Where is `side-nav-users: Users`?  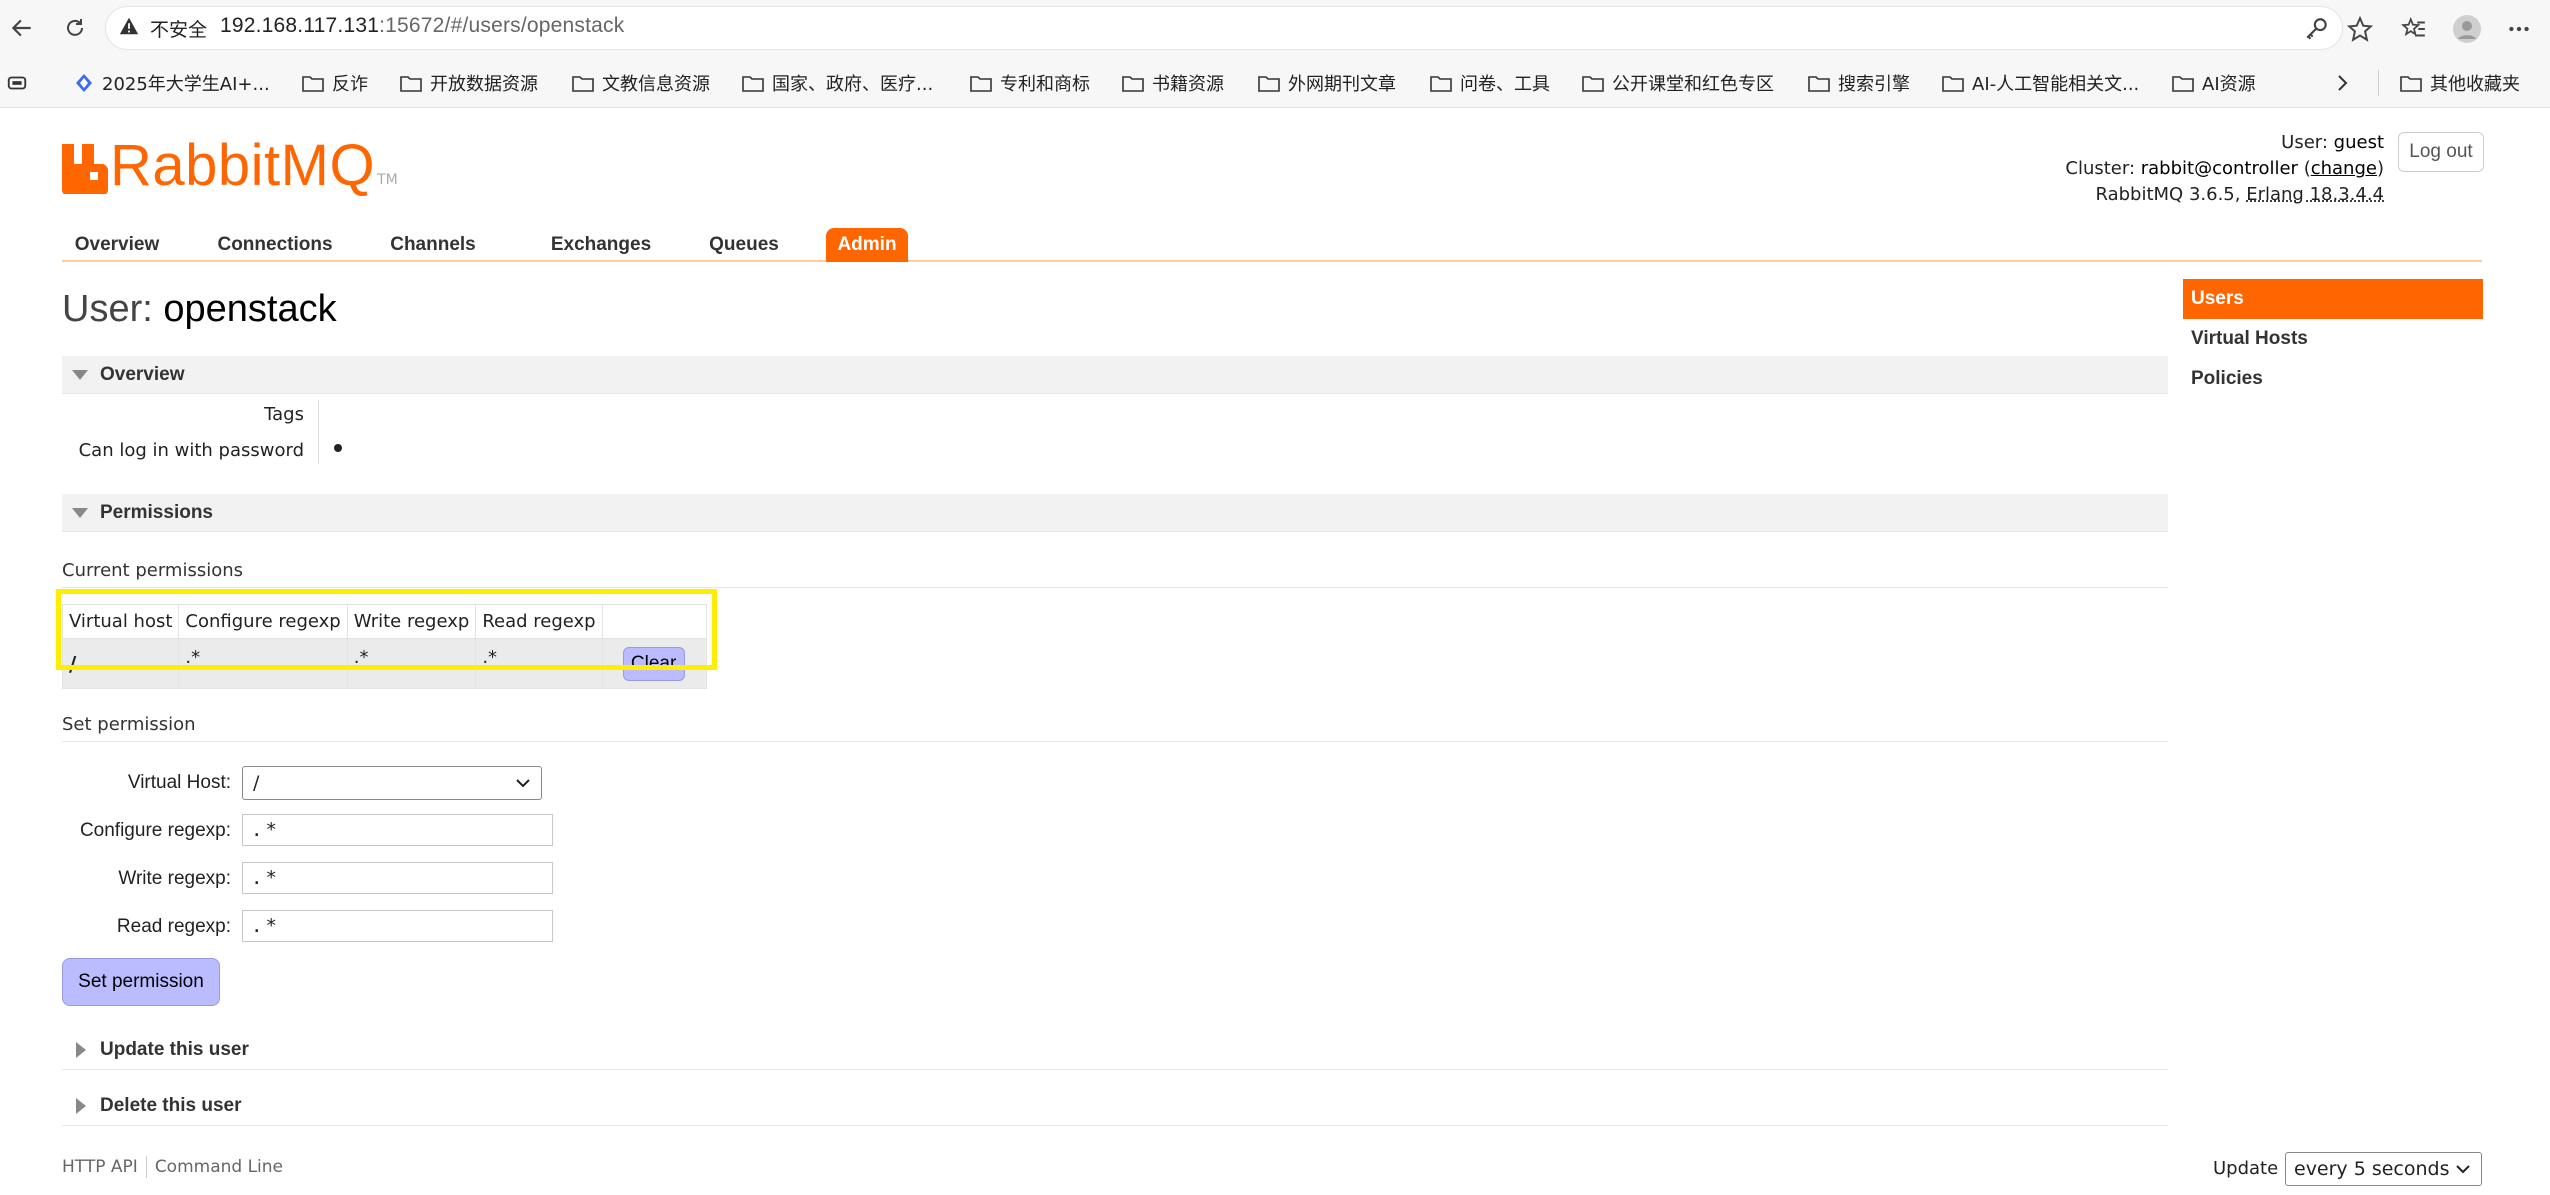 side-nav-users: Users is located at coordinates (2333, 299).